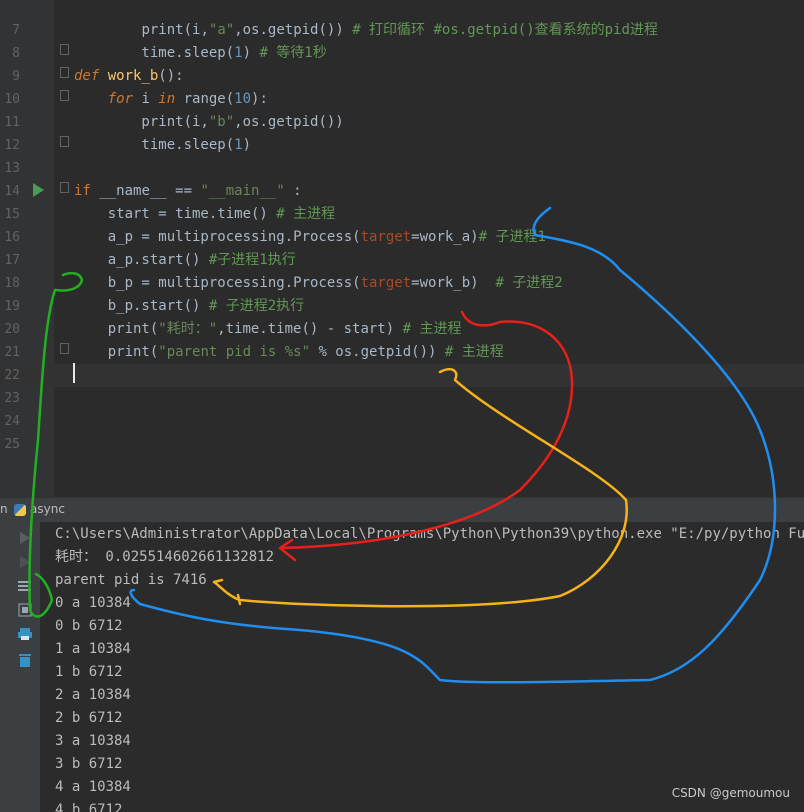 Image resolution: width=804 pixels, height=812 pixels. What do you see at coordinates (93, 787) in the screenshot?
I see `console-line: 4 a 10384` at bounding box center [93, 787].